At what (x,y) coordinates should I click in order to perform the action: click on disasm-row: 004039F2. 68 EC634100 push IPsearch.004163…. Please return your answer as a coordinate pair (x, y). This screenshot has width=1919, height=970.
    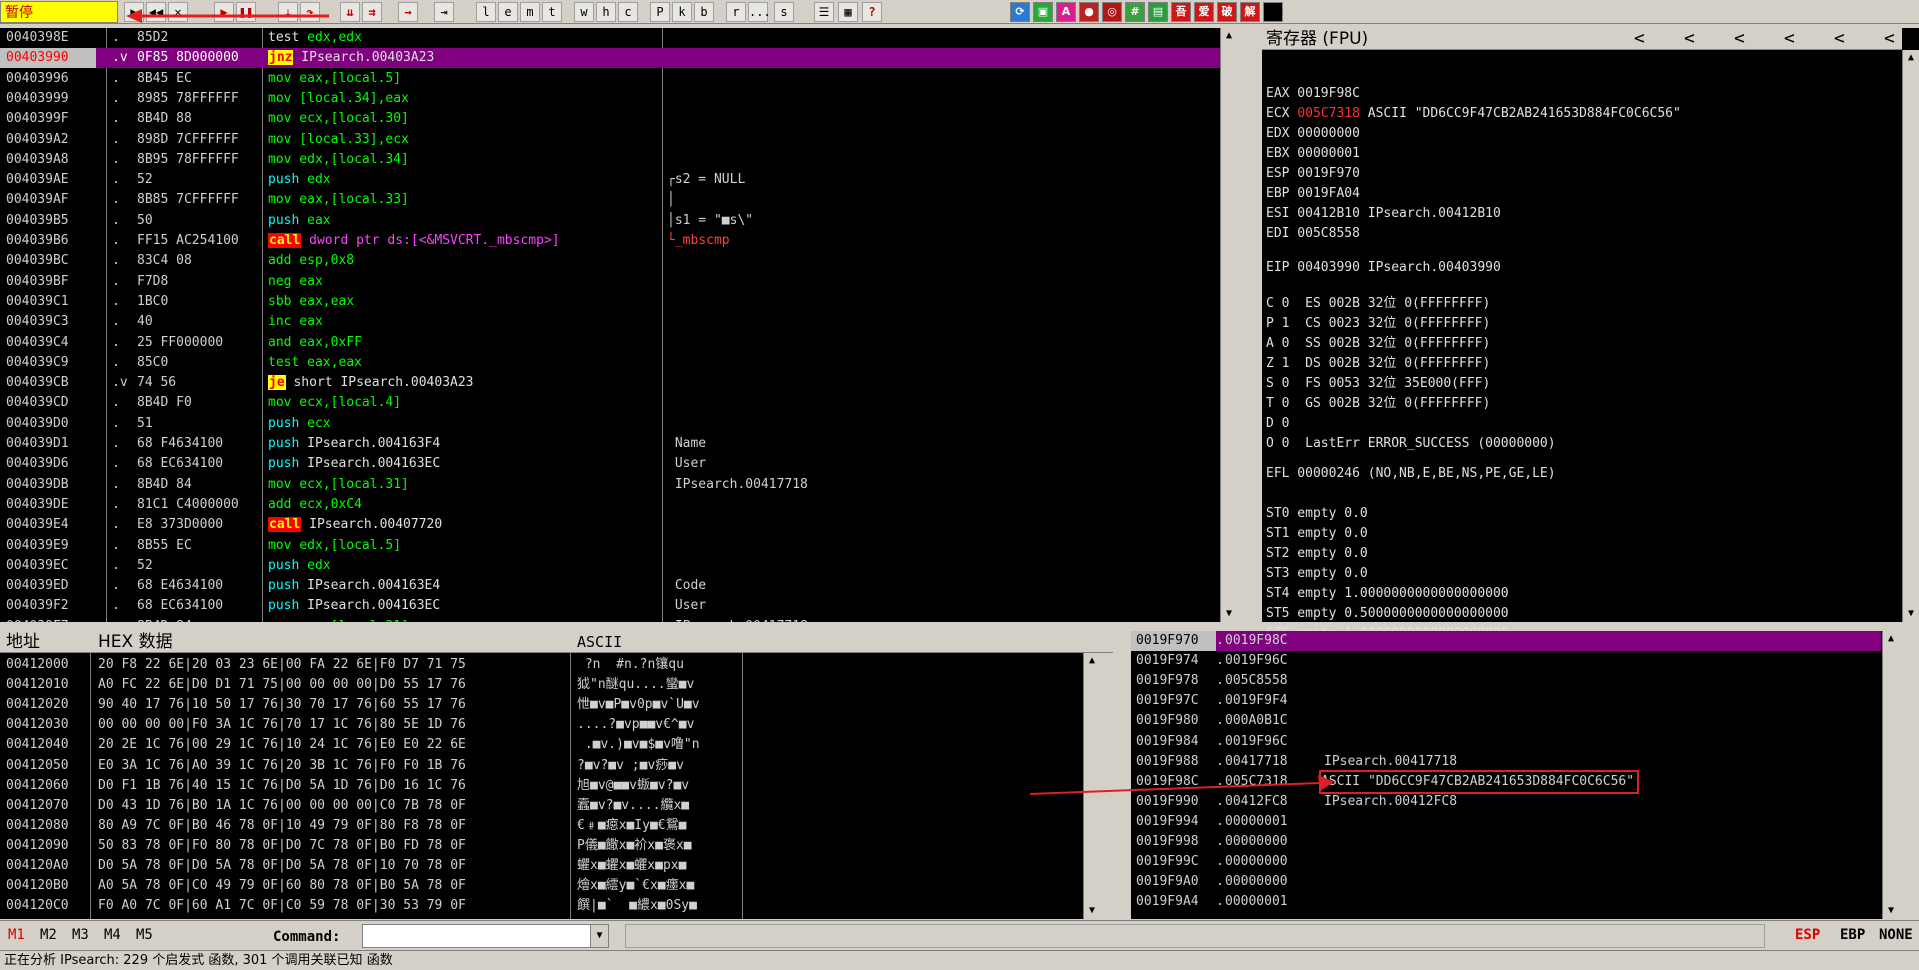
    Looking at the image, I should click on (610, 606).